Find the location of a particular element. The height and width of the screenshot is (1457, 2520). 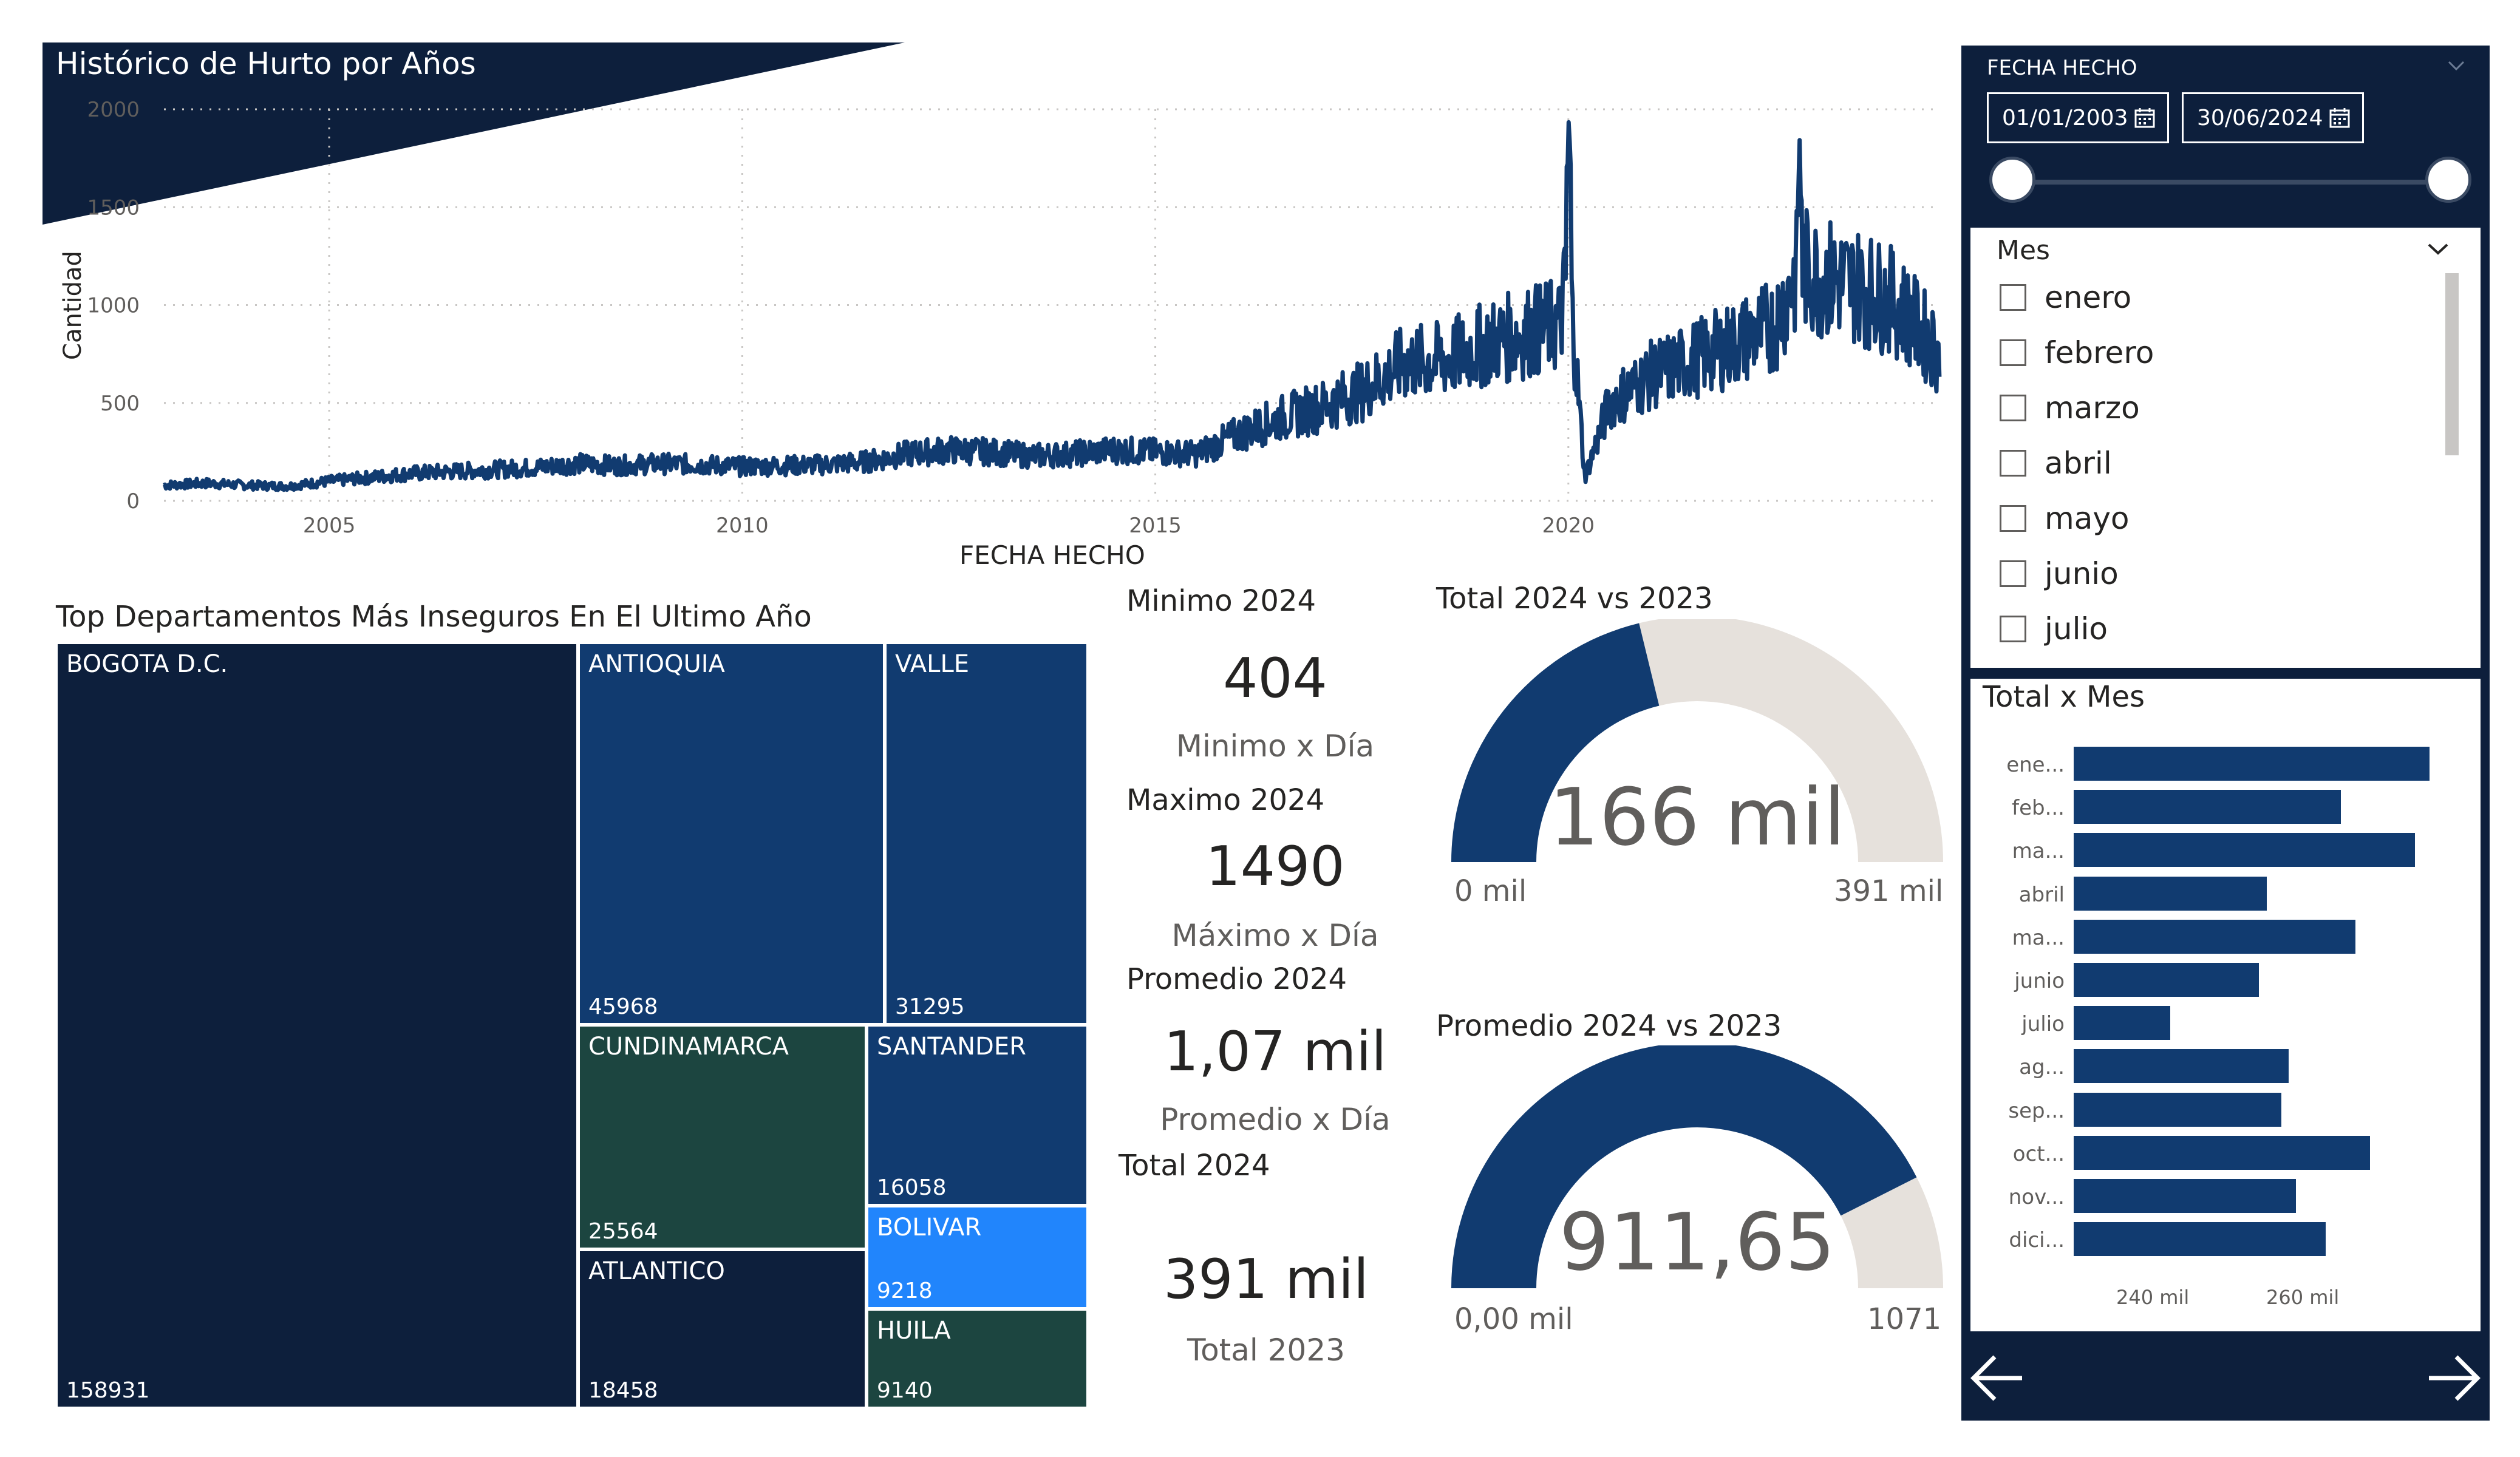

month-item-marzo: marzo is located at coordinates (2070, 408).